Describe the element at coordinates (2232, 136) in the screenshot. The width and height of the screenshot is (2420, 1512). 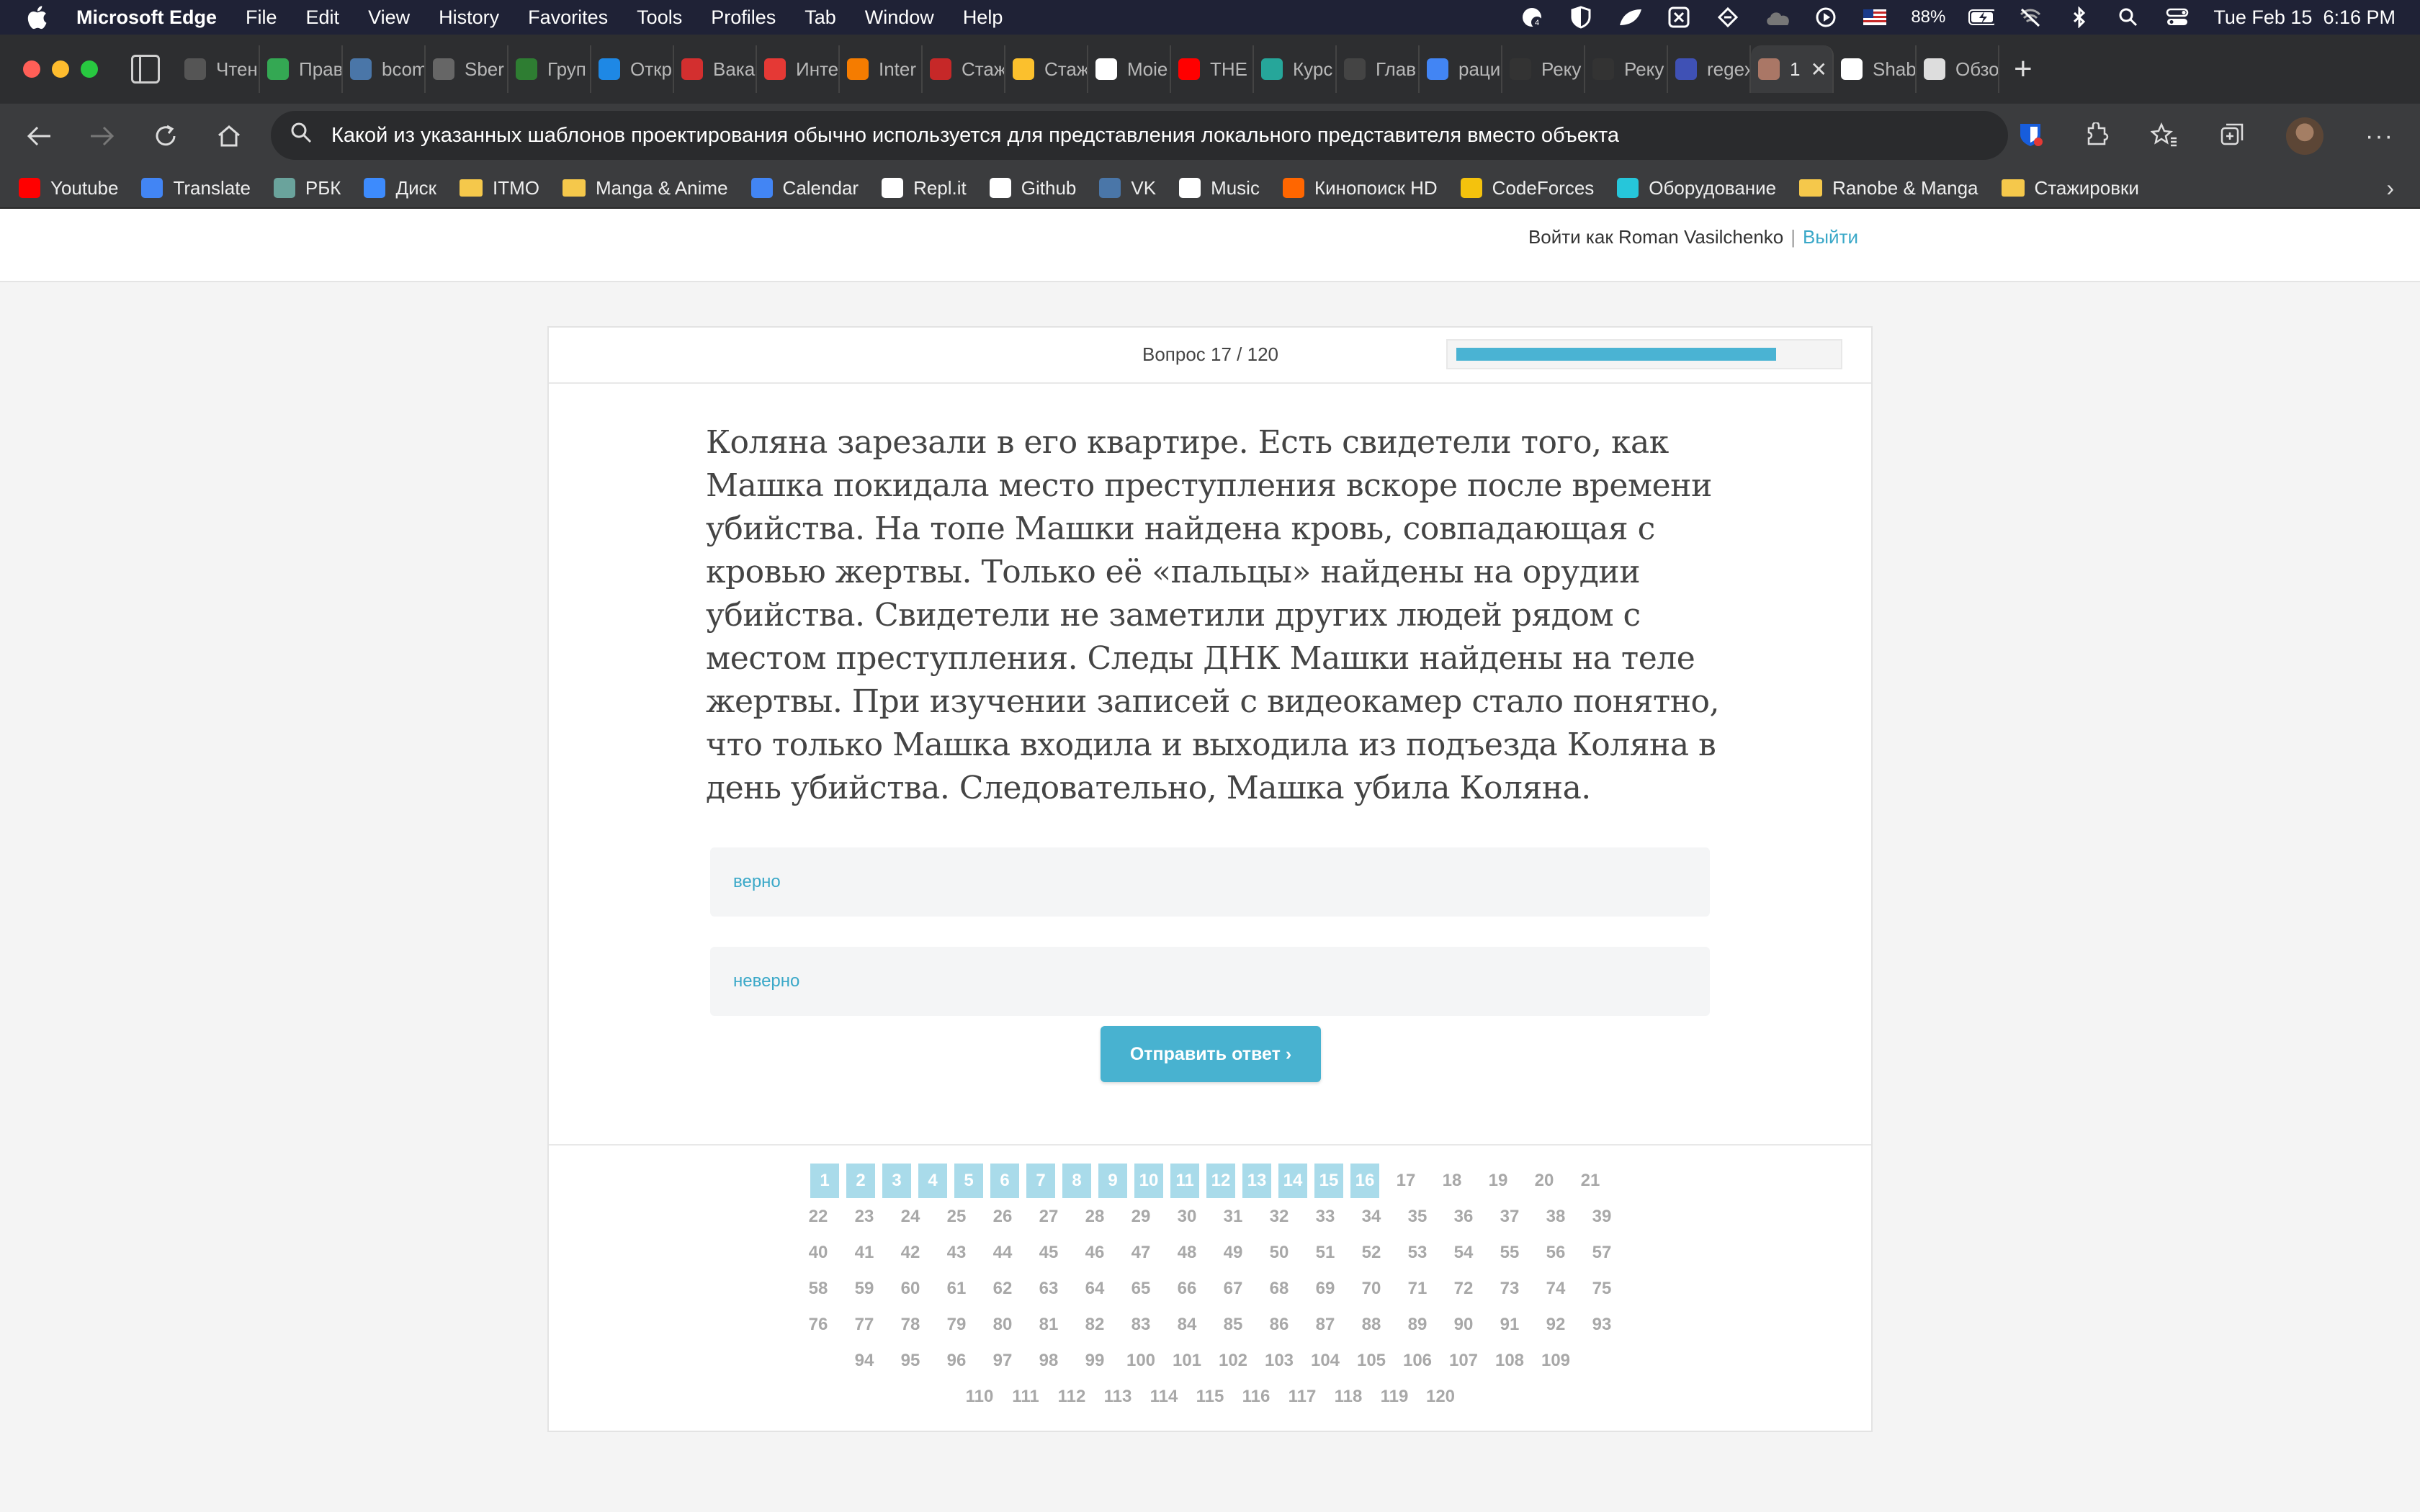
I see `collections-icon` at that location.